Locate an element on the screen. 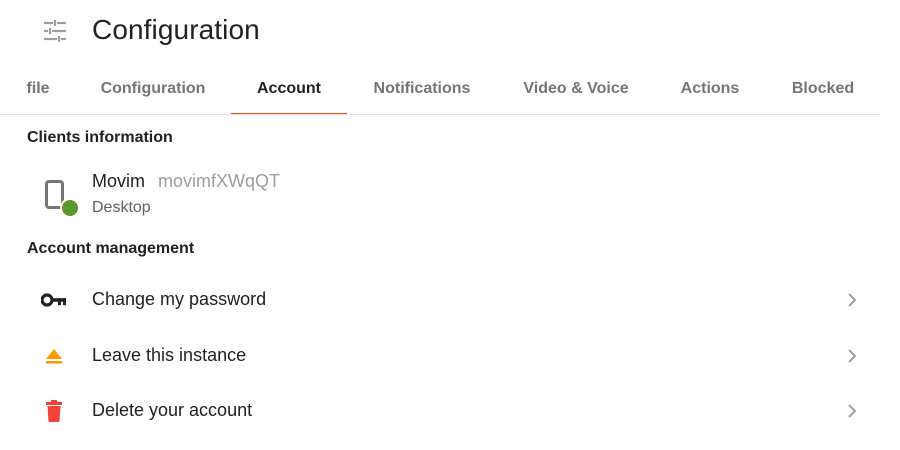 The width and height of the screenshot is (900, 450). leave-instance-item: Leave this instance is located at coordinates (440, 356).